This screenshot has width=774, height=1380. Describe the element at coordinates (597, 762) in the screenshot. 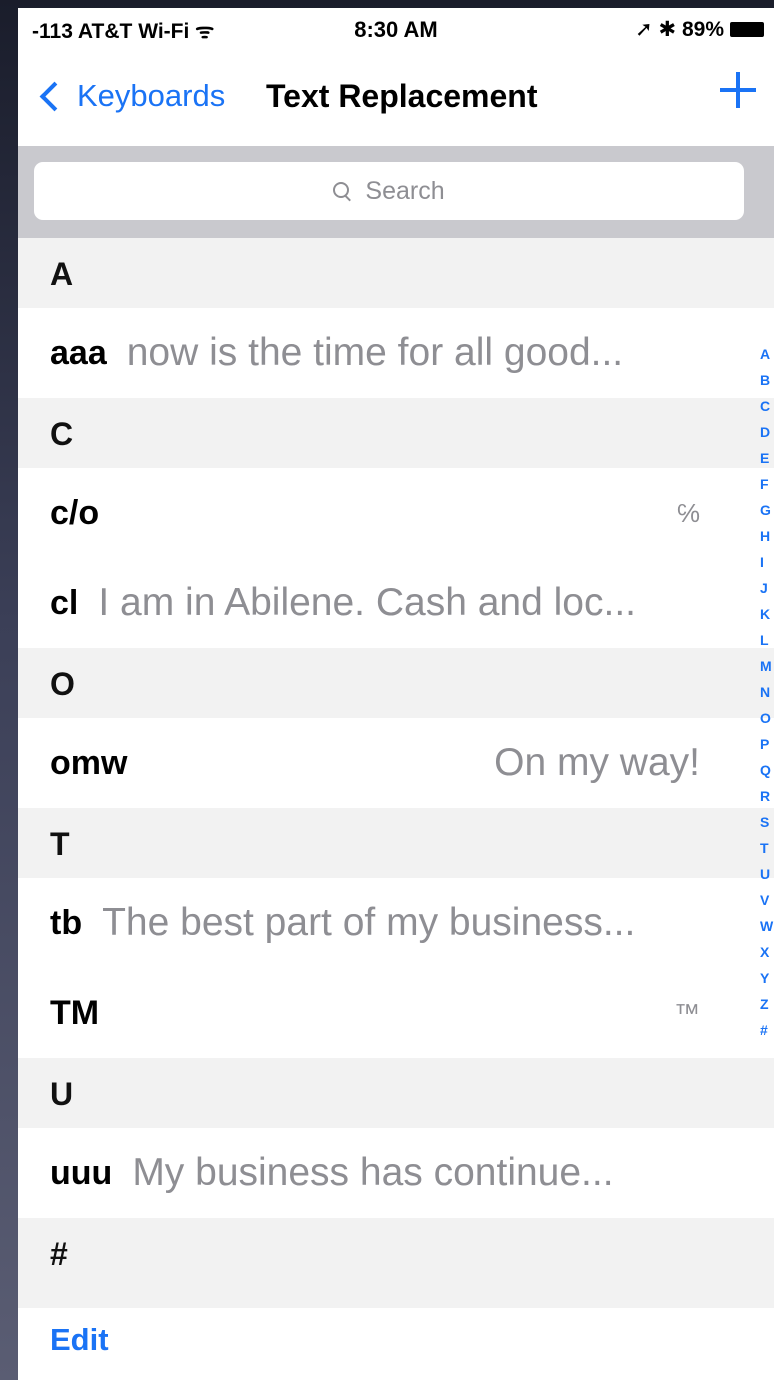

I see `phrase-label: On my way!` at that location.